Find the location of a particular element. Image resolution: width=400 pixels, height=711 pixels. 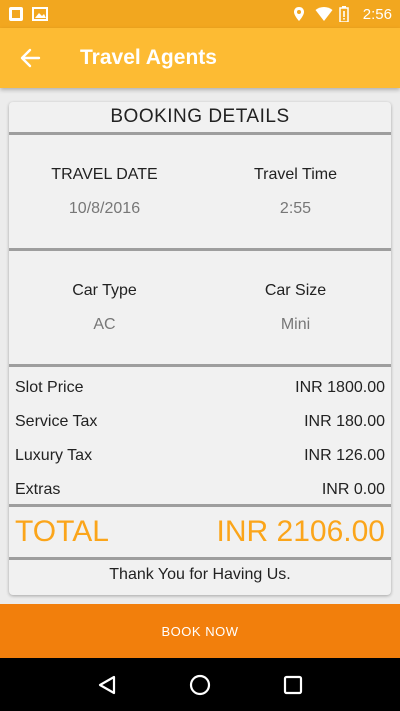

travel-time-section: Travel Time 2:55 is located at coordinates (295, 191).